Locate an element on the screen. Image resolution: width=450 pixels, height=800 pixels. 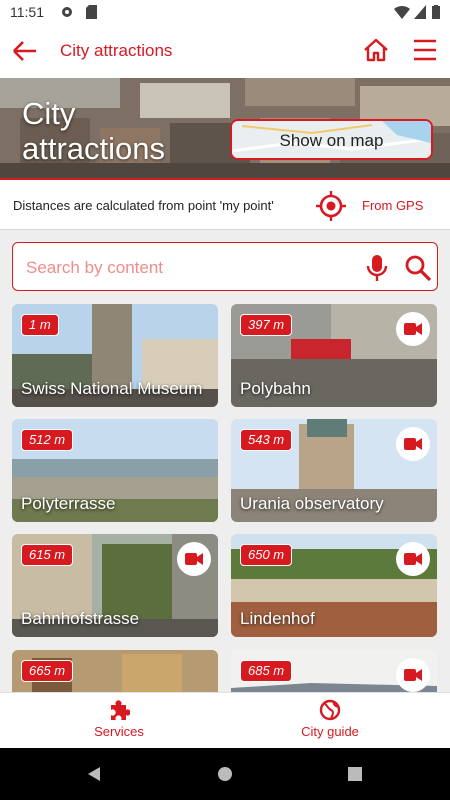
attraction-card-bahnhofstrasse: 615 m Bahnhofstrasse is located at coordinates (115, 585).